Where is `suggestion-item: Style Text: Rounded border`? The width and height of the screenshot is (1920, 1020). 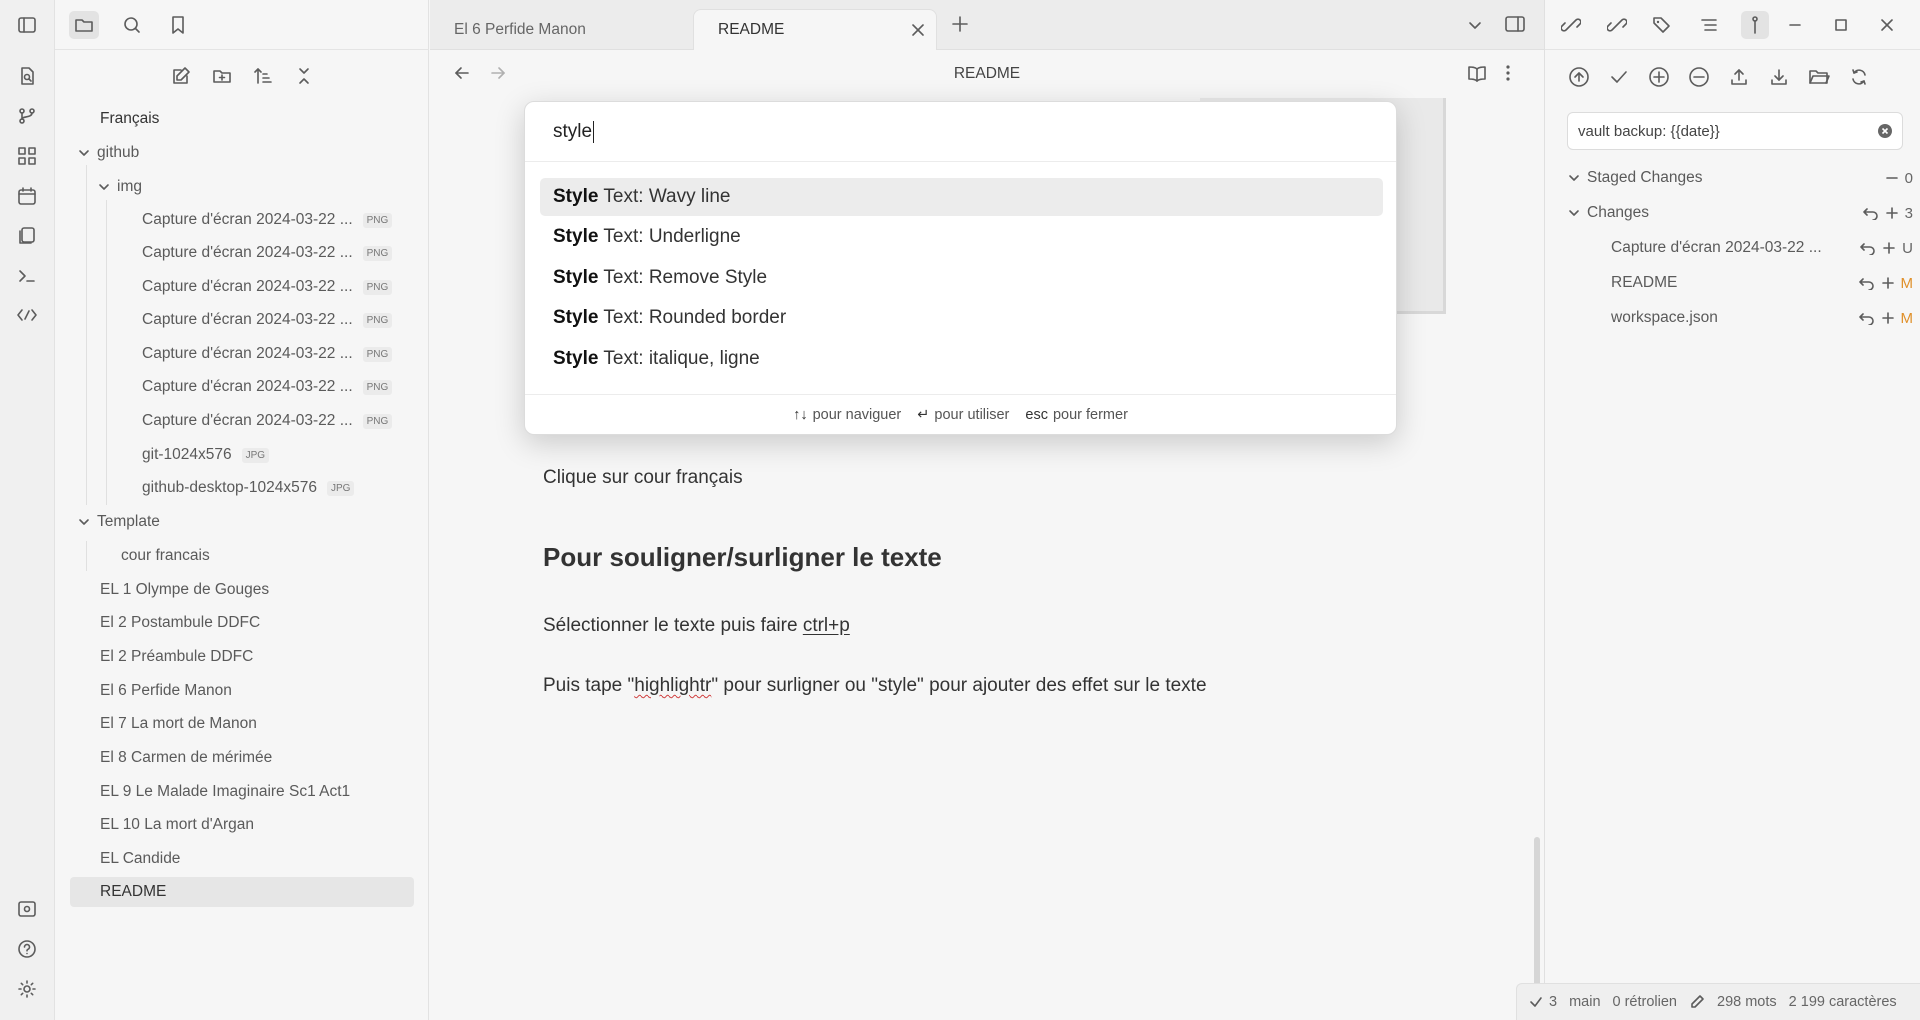 suggestion-item: Style Text: Rounded border is located at coordinates (961, 318).